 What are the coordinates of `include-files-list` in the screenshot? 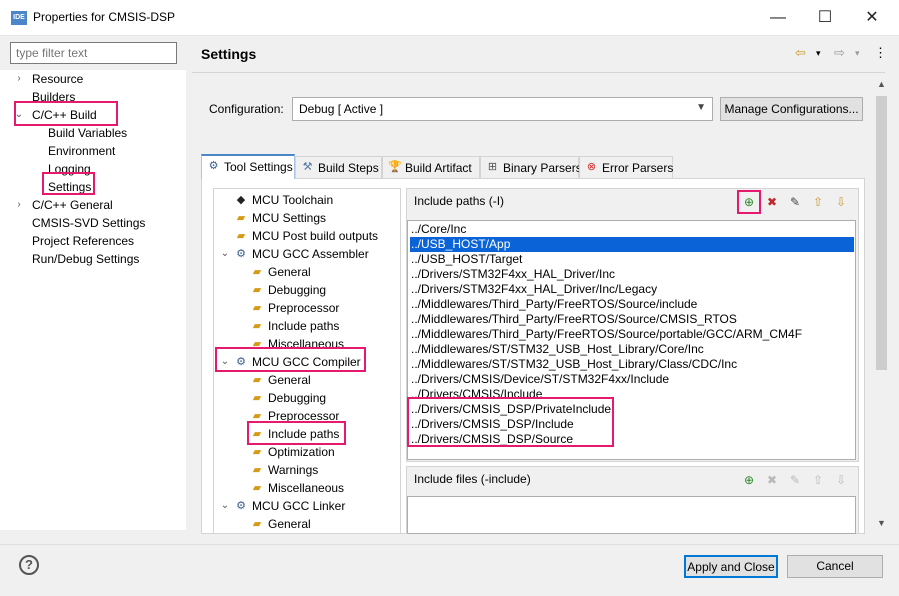 It's located at (631, 515).